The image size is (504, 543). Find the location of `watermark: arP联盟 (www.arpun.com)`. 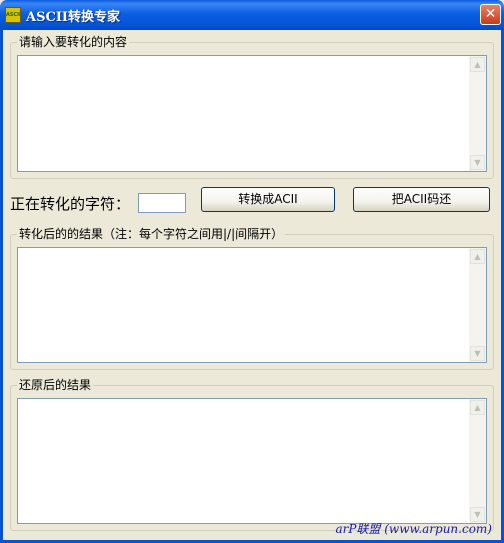

watermark: arP联盟 (www.arpun.com) is located at coordinates (413, 529).